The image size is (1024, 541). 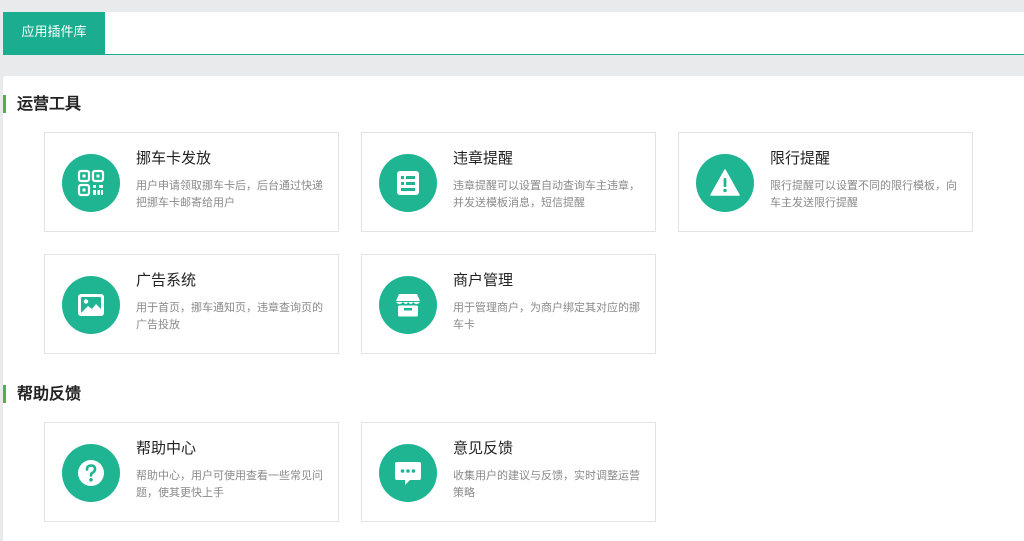 I want to click on card-title: 广告系统, so click(x=166, y=280).